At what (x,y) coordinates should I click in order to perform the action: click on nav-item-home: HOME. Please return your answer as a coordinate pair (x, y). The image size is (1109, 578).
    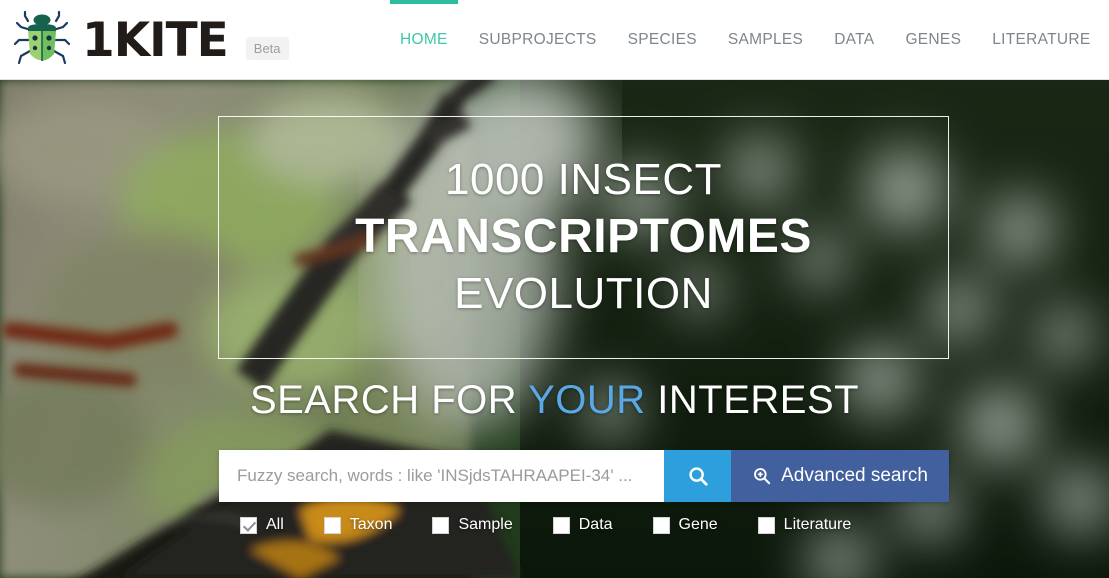
    Looking at the image, I should click on (424, 40).